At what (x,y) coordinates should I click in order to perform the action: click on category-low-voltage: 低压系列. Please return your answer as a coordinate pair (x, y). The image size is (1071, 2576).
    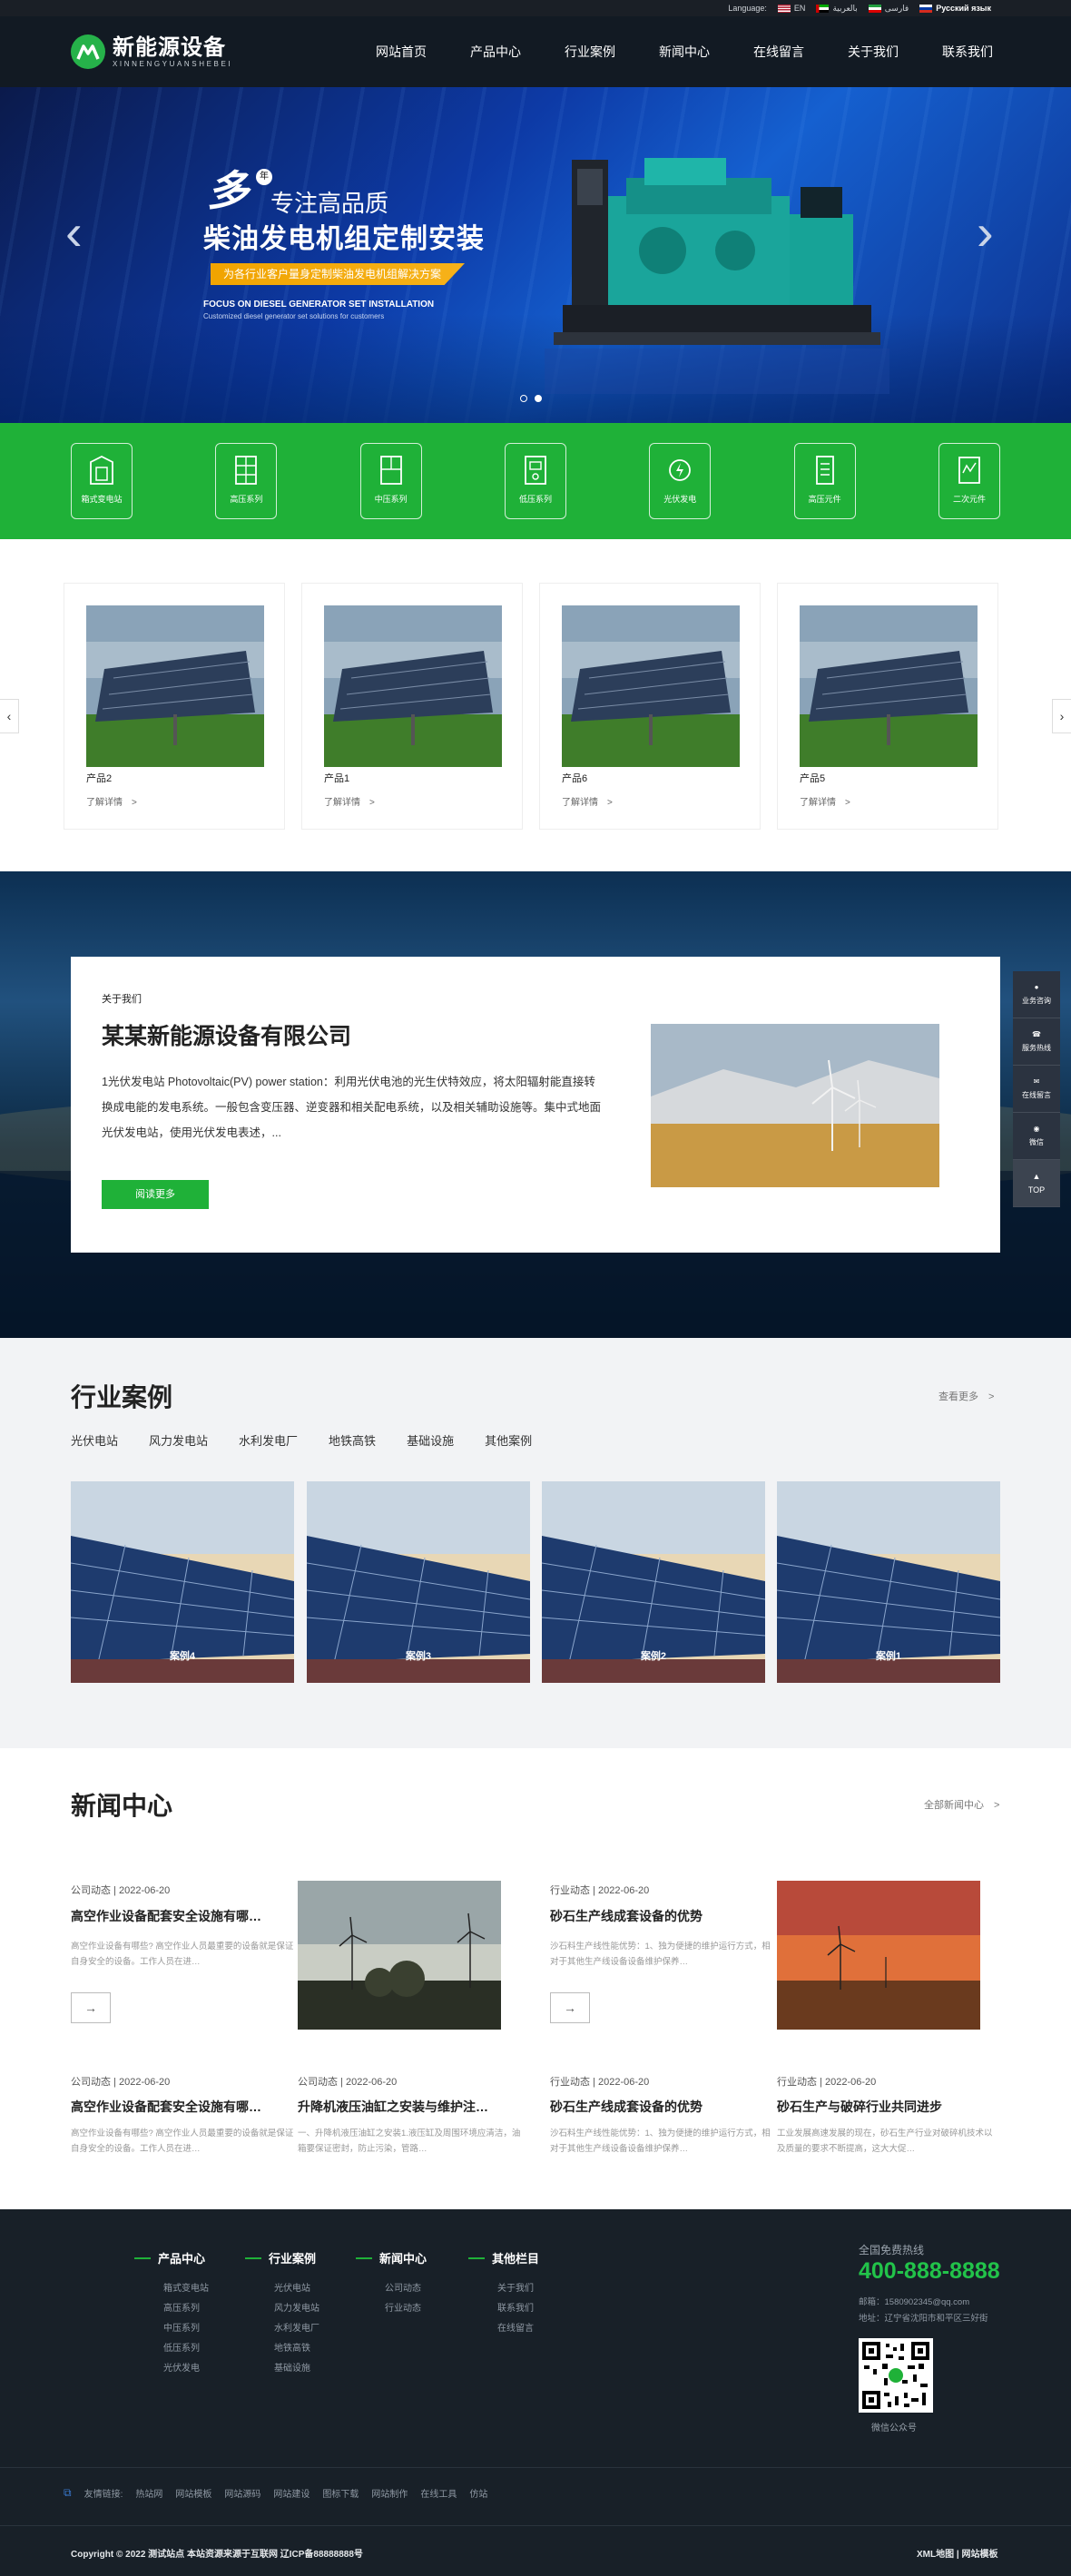
    Looking at the image, I should click on (535, 481).